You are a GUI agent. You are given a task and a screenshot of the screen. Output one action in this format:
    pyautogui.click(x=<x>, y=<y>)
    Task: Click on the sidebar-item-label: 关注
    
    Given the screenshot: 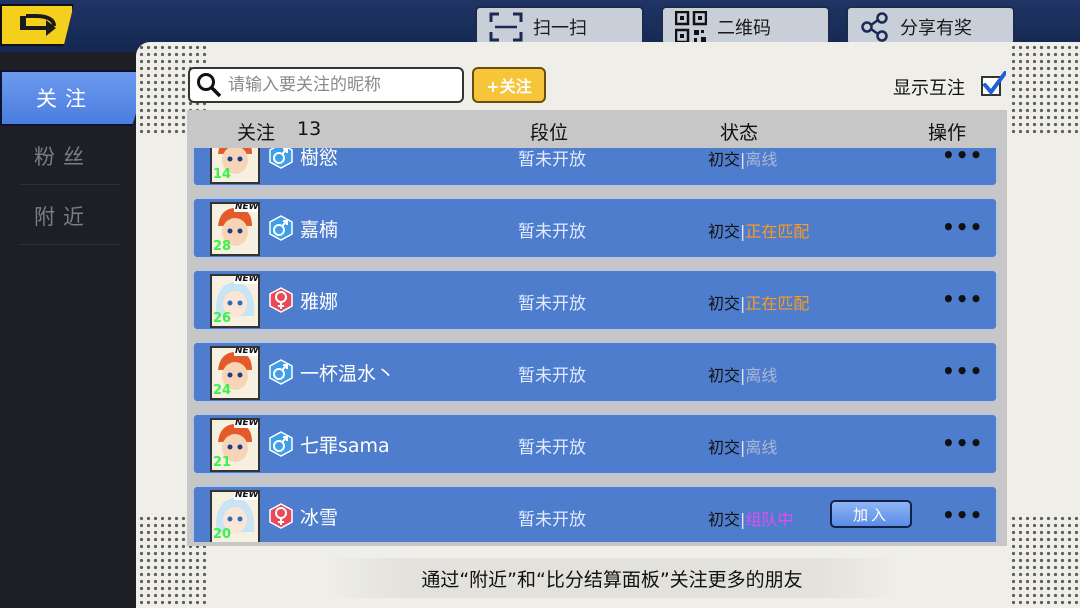 What is the action you would take?
    pyautogui.click(x=65, y=99)
    